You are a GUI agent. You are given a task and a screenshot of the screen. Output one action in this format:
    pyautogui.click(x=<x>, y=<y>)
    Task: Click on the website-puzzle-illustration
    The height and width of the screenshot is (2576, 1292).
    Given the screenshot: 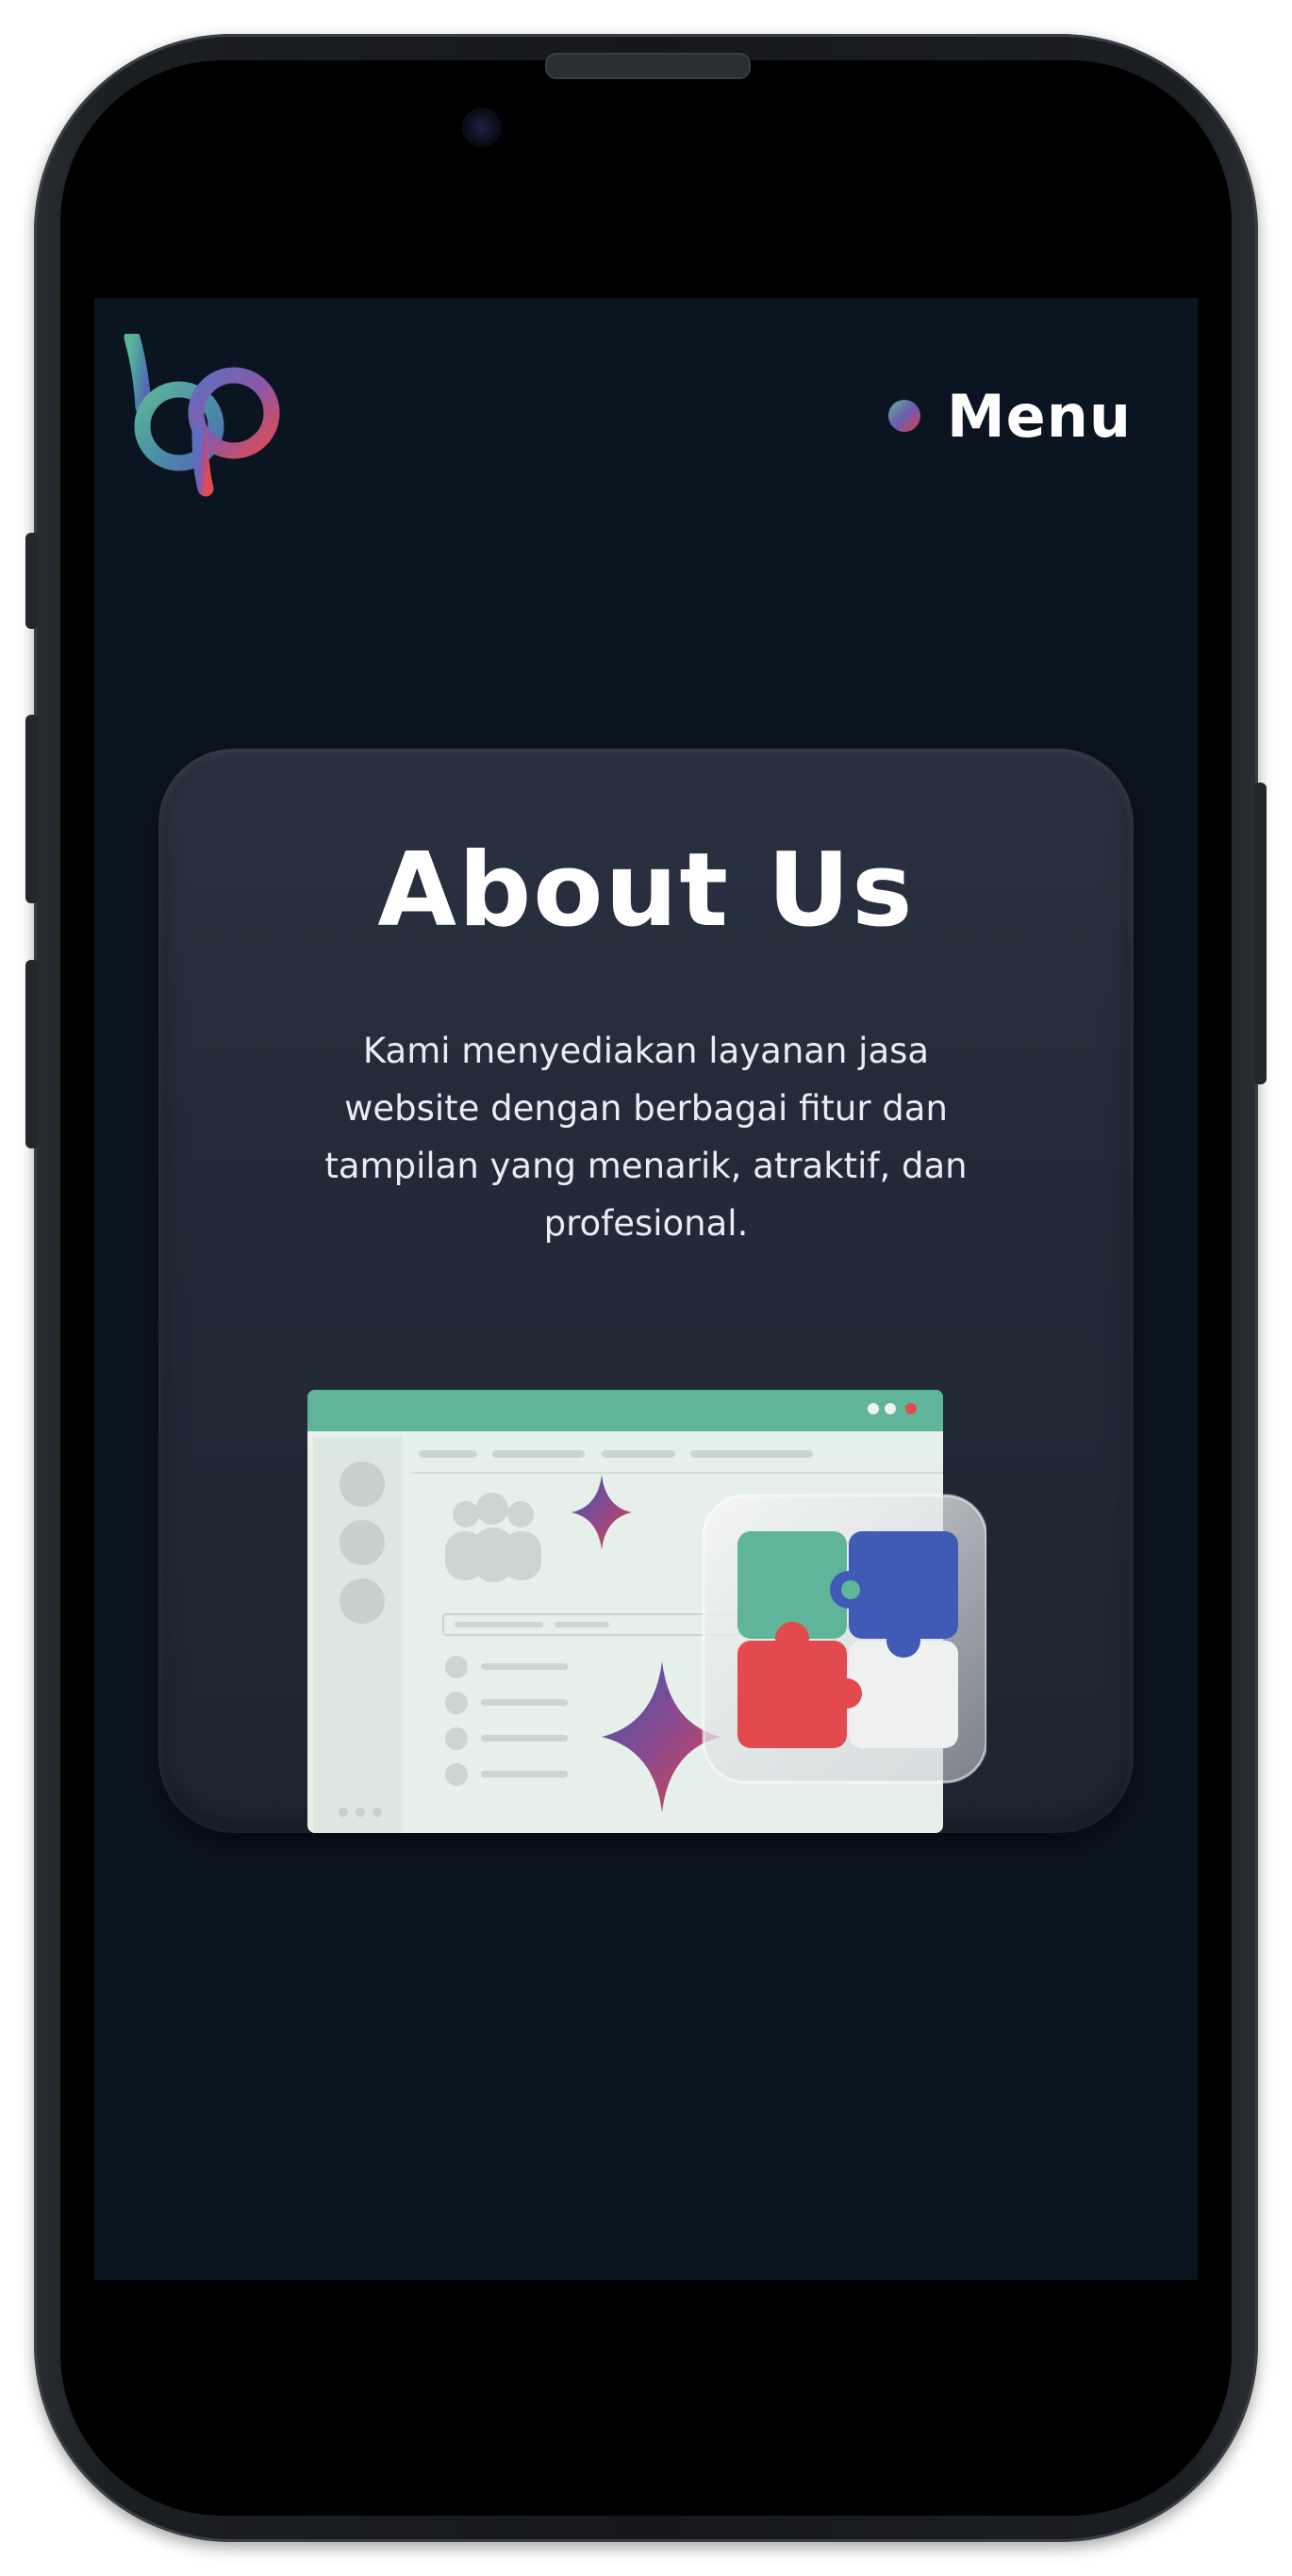 What is the action you would take?
    pyautogui.click(x=648, y=1611)
    